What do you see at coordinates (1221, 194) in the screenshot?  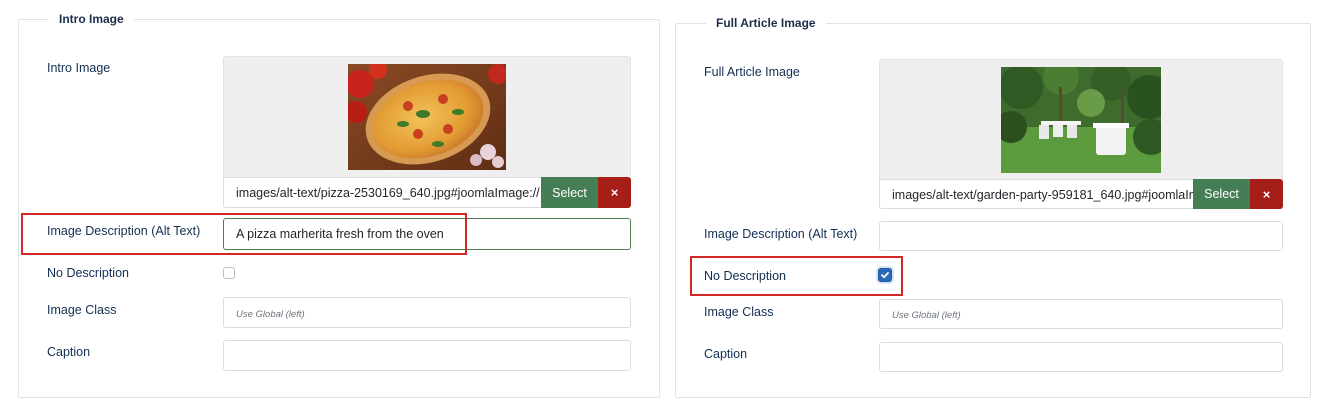 I see `full-select-button: Select` at bounding box center [1221, 194].